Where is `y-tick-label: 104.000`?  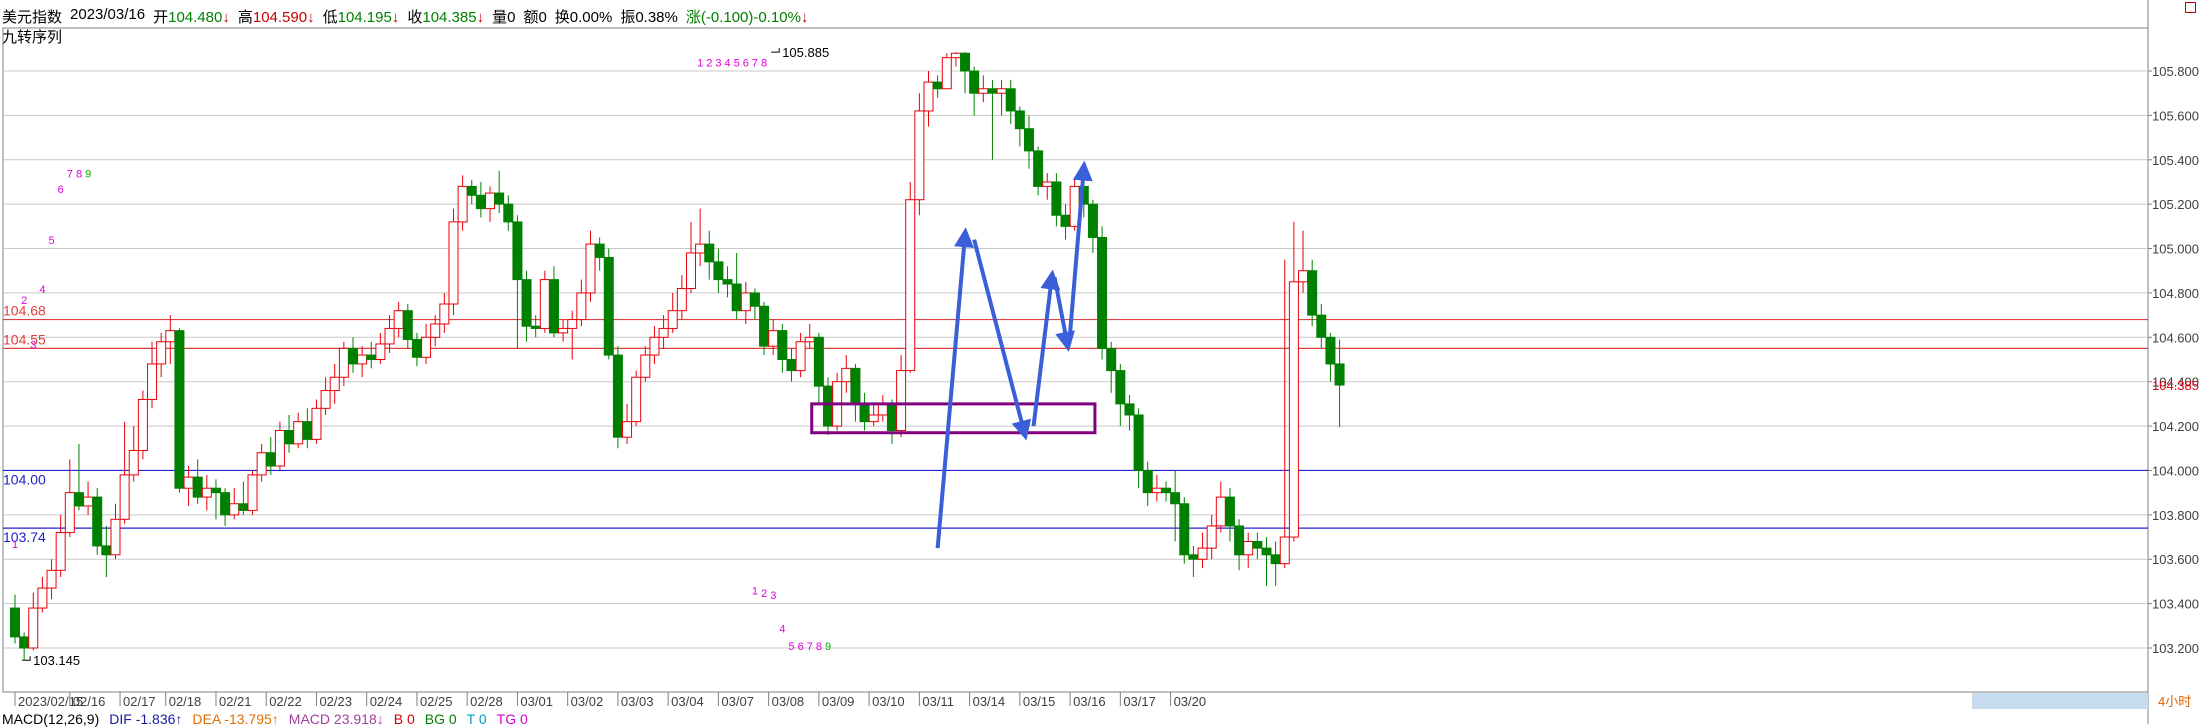 y-tick-label: 104.000 is located at coordinates (2175, 470).